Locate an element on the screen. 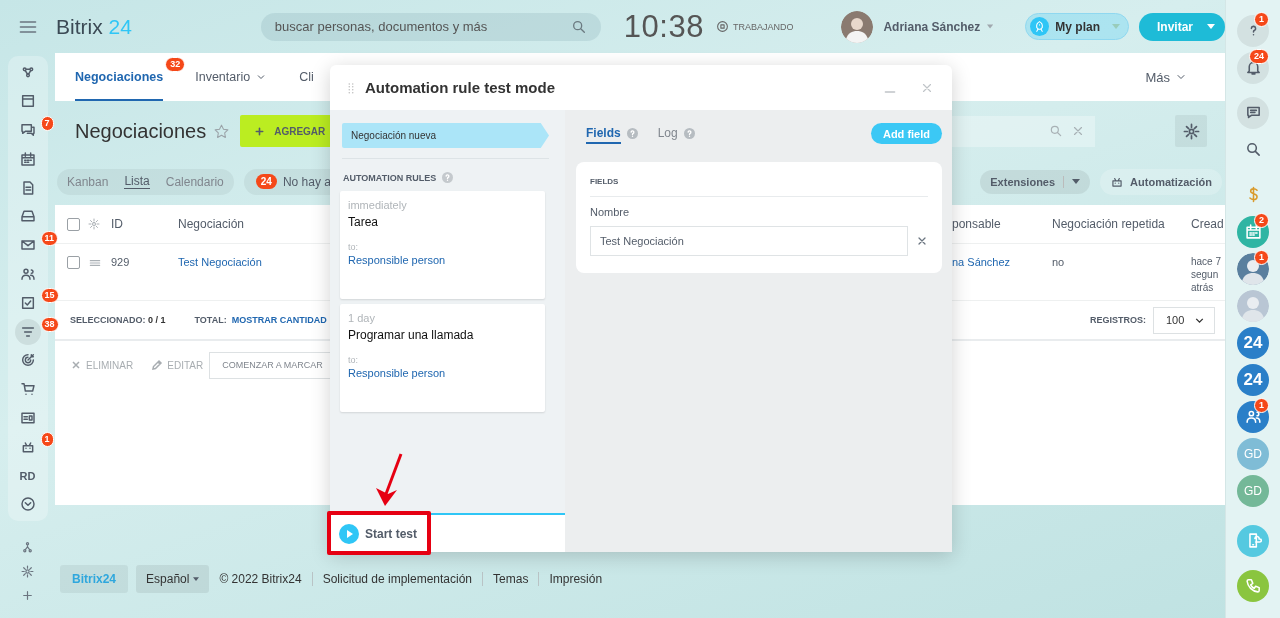  logo: Bitrix 24 is located at coordinates (94, 26).